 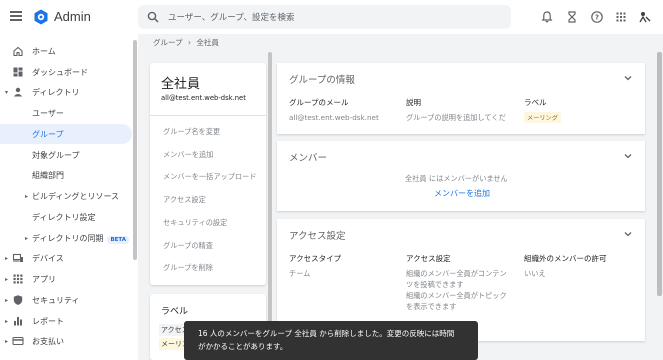 What do you see at coordinates (456, 273) in the screenshot?
I see `access-setting-line-1: 組織のメンバー全員がコンテン` at bounding box center [456, 273].